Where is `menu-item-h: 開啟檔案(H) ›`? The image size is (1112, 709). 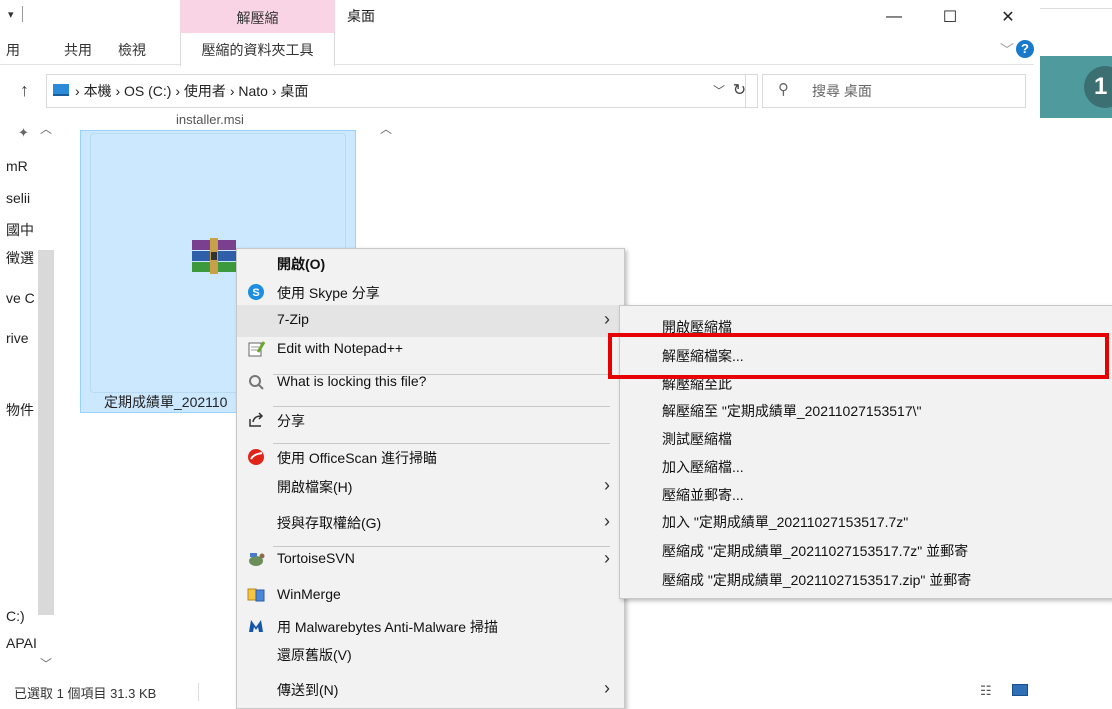 menu-item-h: 開啟檔案(H) › is located at coordinates (430, 487).